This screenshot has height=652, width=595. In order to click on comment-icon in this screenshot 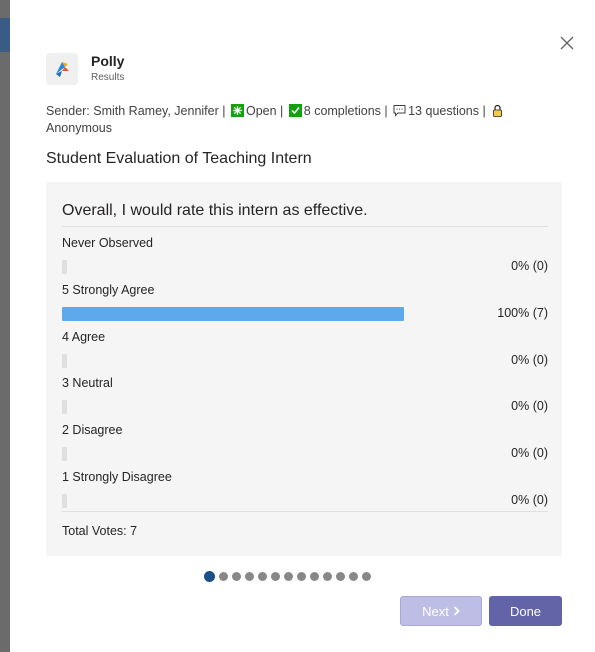, I will do `click(399, 111)`.